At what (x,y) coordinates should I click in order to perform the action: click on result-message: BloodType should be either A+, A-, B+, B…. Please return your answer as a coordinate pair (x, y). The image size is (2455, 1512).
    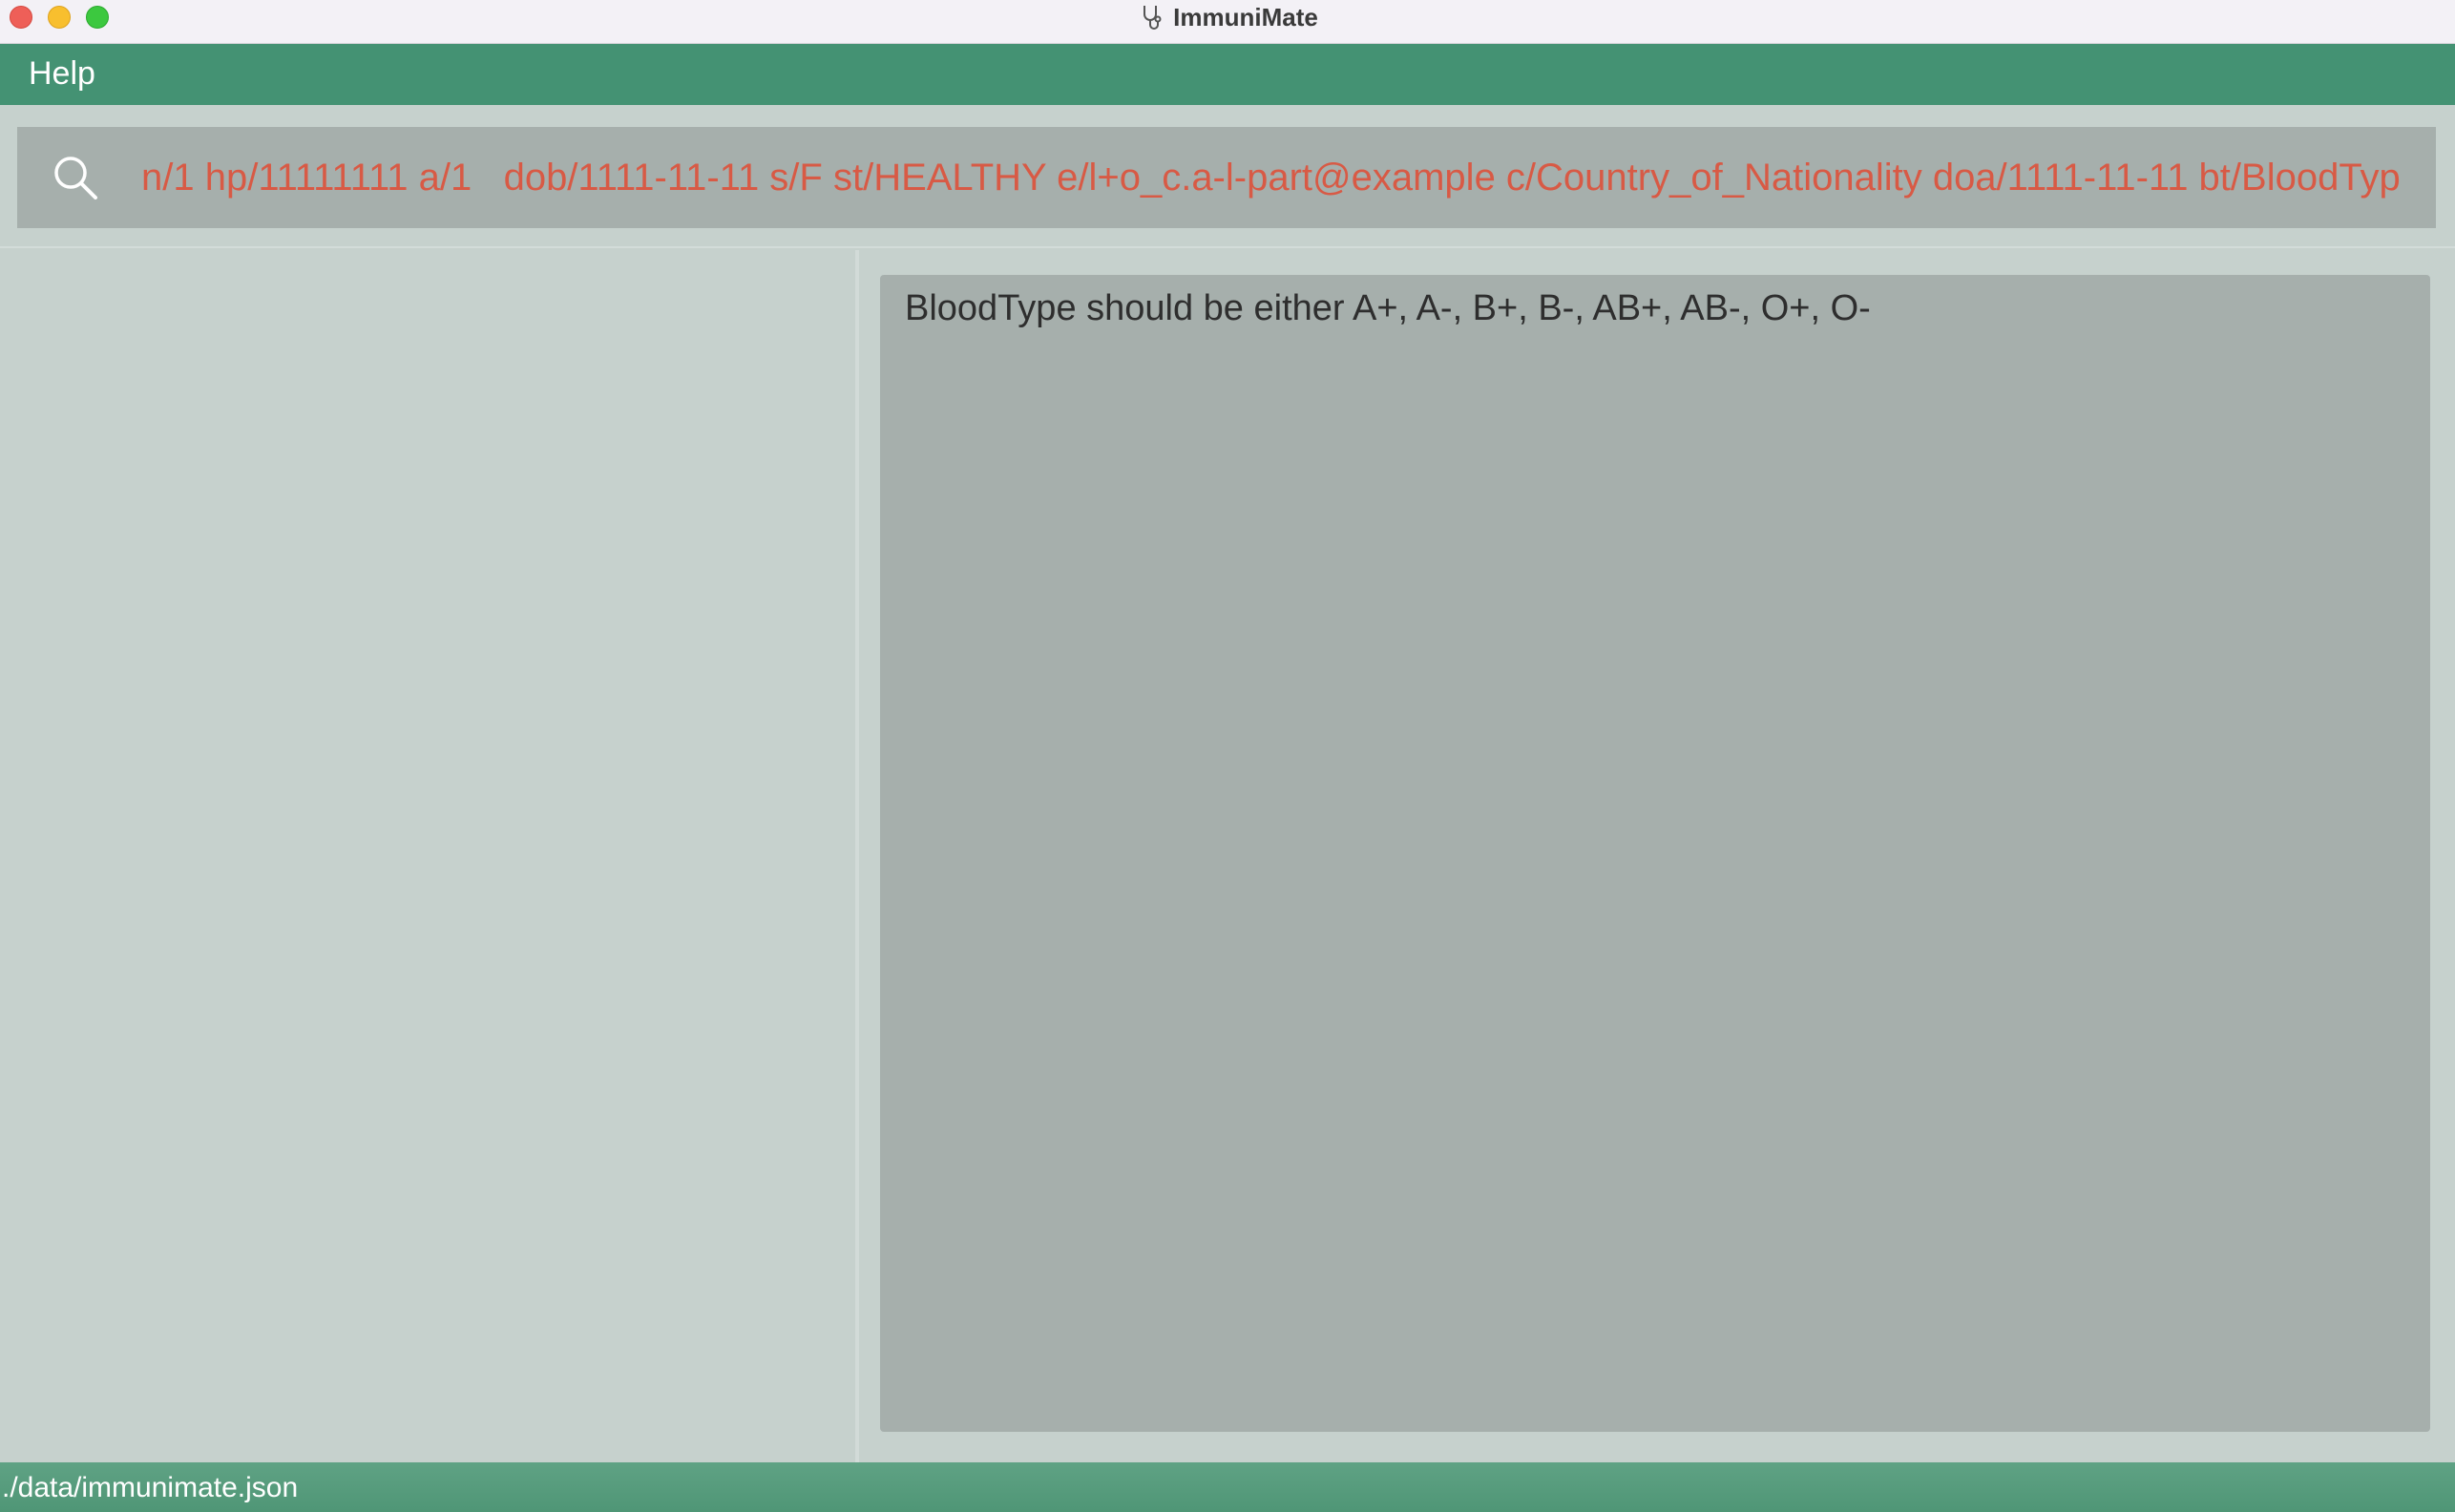
    Looking at the image, I should click on (1388, 308).